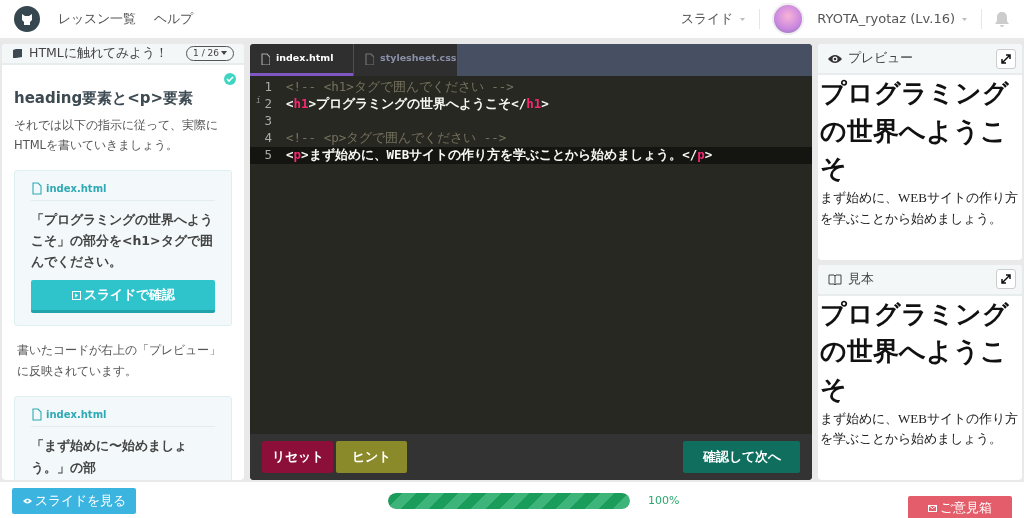  What do you see at coordinates (27, 19) in the screenshot?
I see `logo-icon` at bounding box center [27, 19].